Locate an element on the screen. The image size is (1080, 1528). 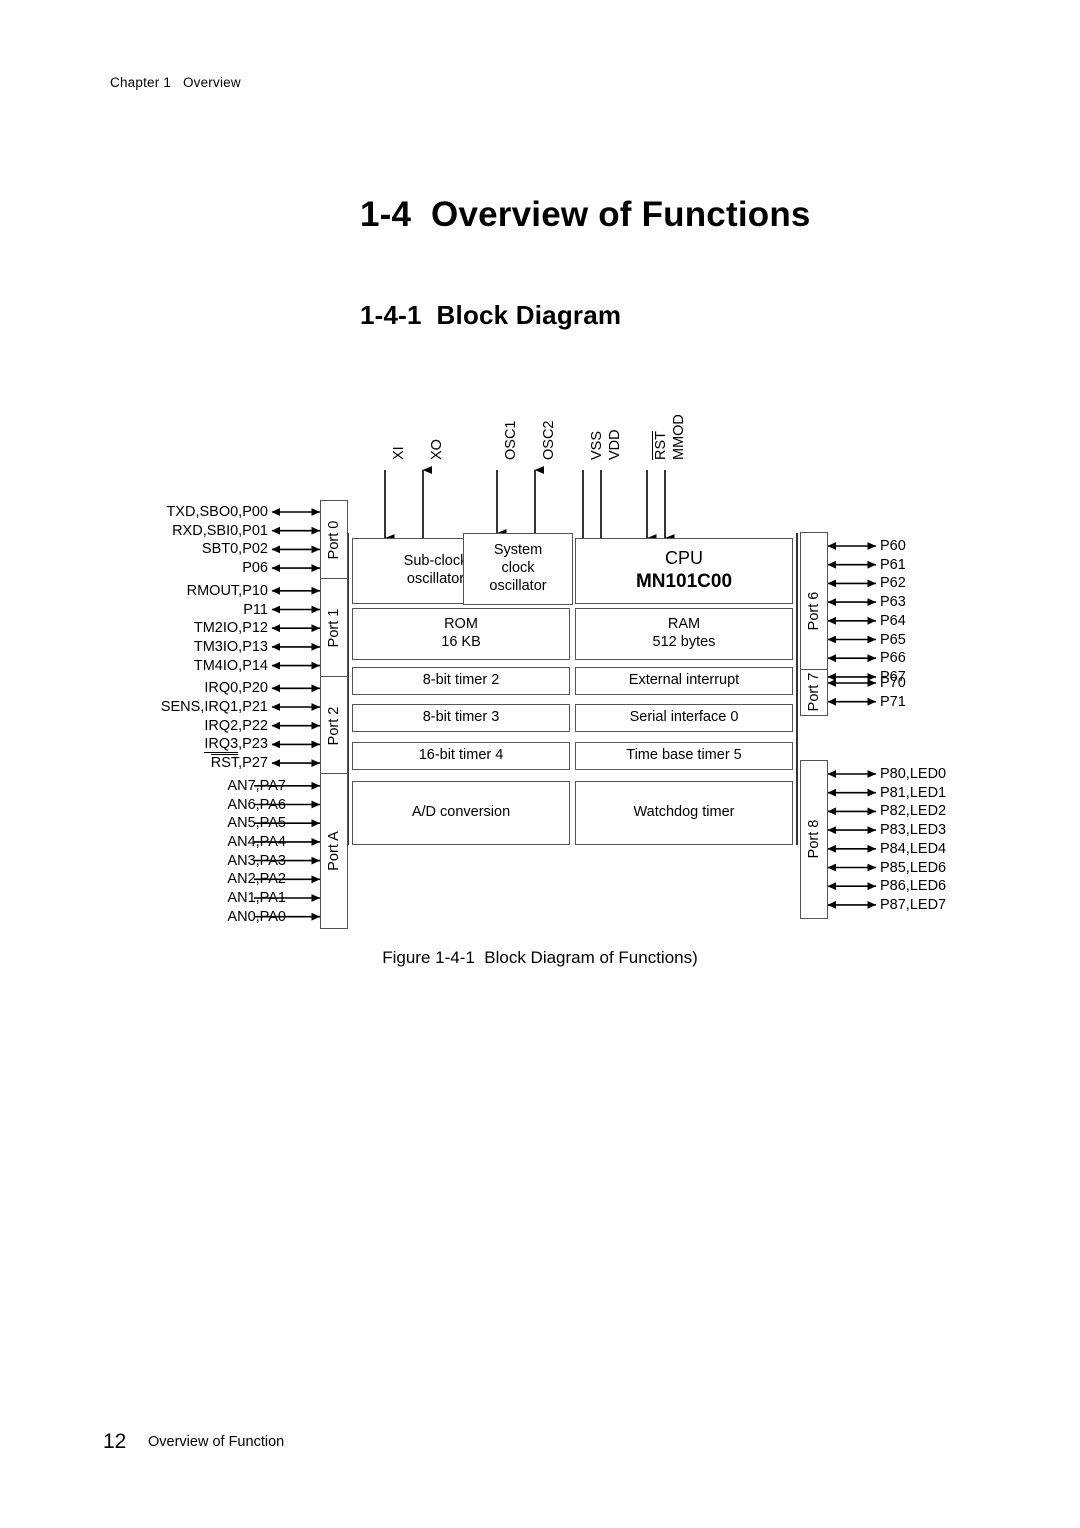
port-label-port-7: Port 7 is located at coordinates (814, 692).